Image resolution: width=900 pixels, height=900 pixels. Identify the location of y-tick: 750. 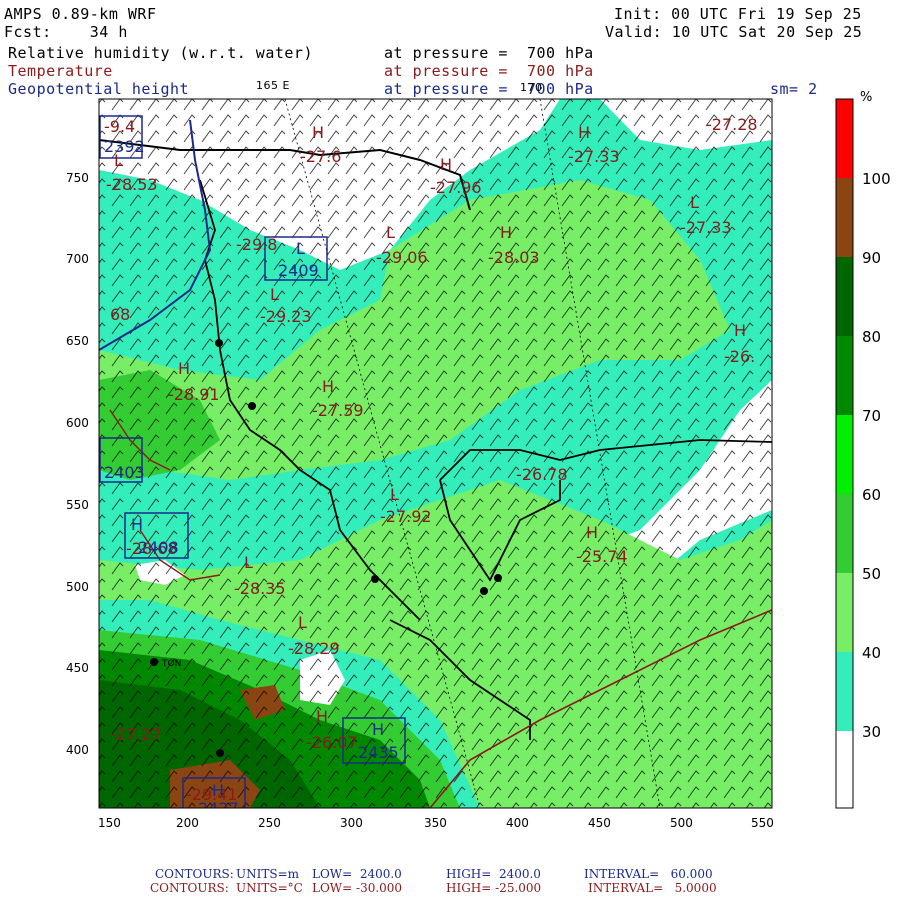
(77, 178).